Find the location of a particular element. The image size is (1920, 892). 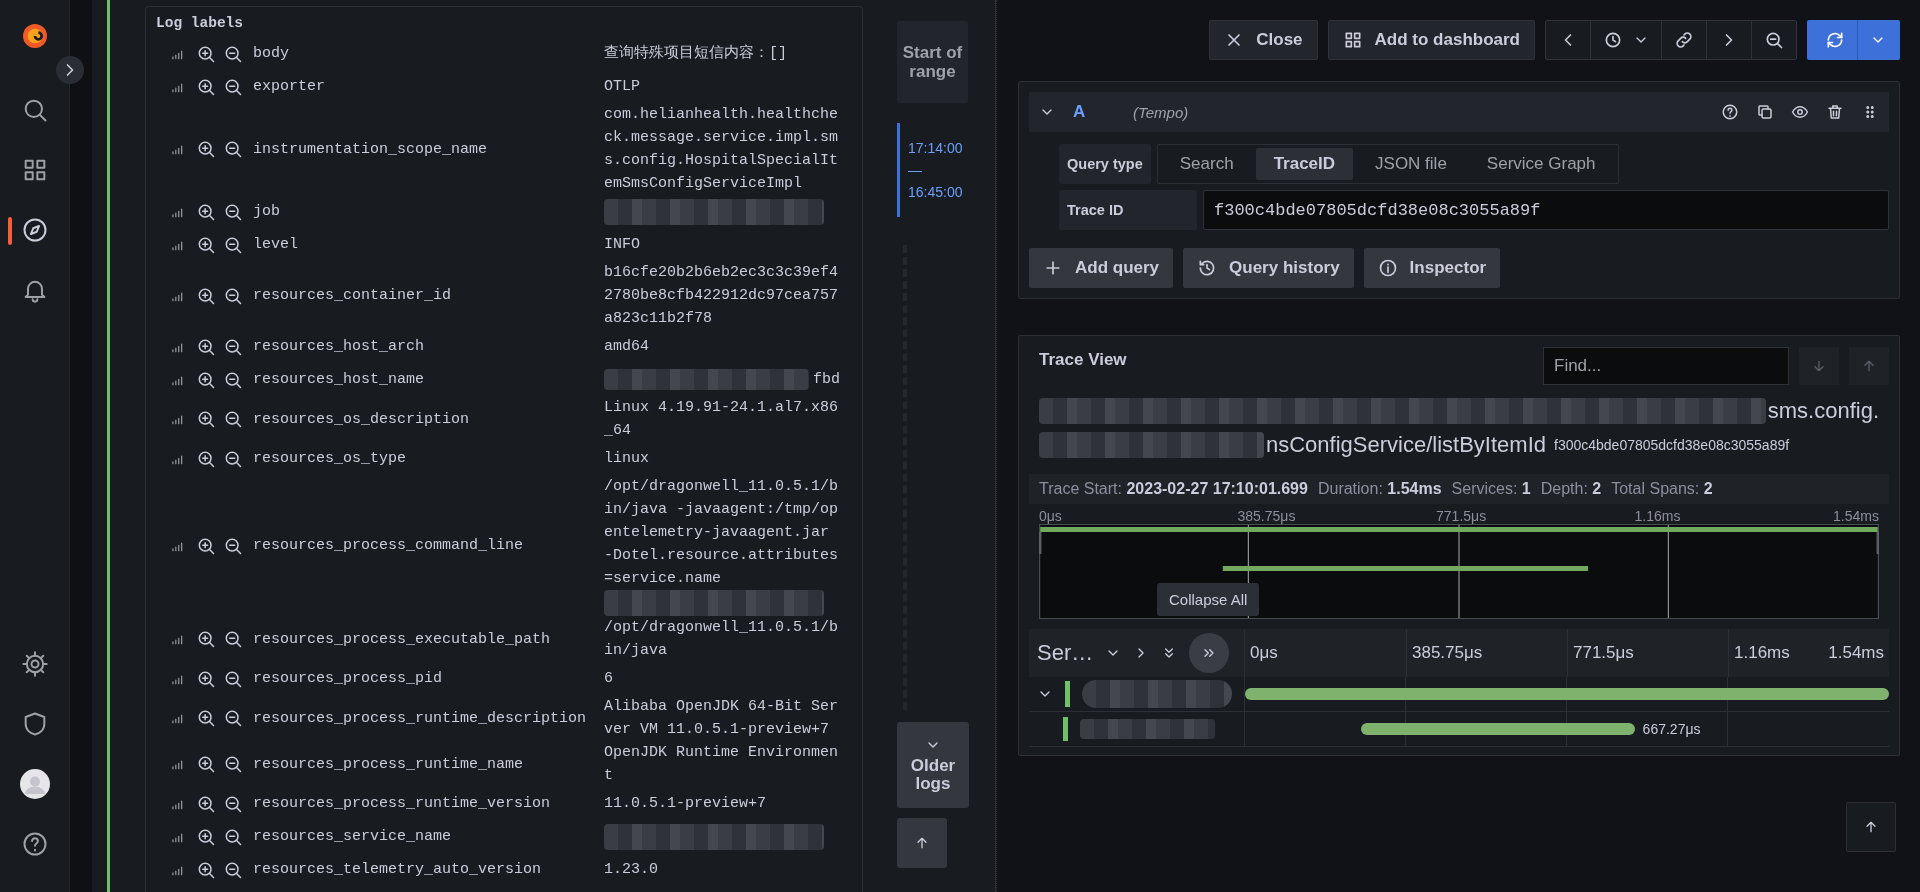

label-value: /opt/dragonwell_11.0.5.1/bin/java -javaagent:/tmp/opentelemetry-javaagent.jar -Dotel.resource.attributes=service.name is located at coordinates (721, 532).